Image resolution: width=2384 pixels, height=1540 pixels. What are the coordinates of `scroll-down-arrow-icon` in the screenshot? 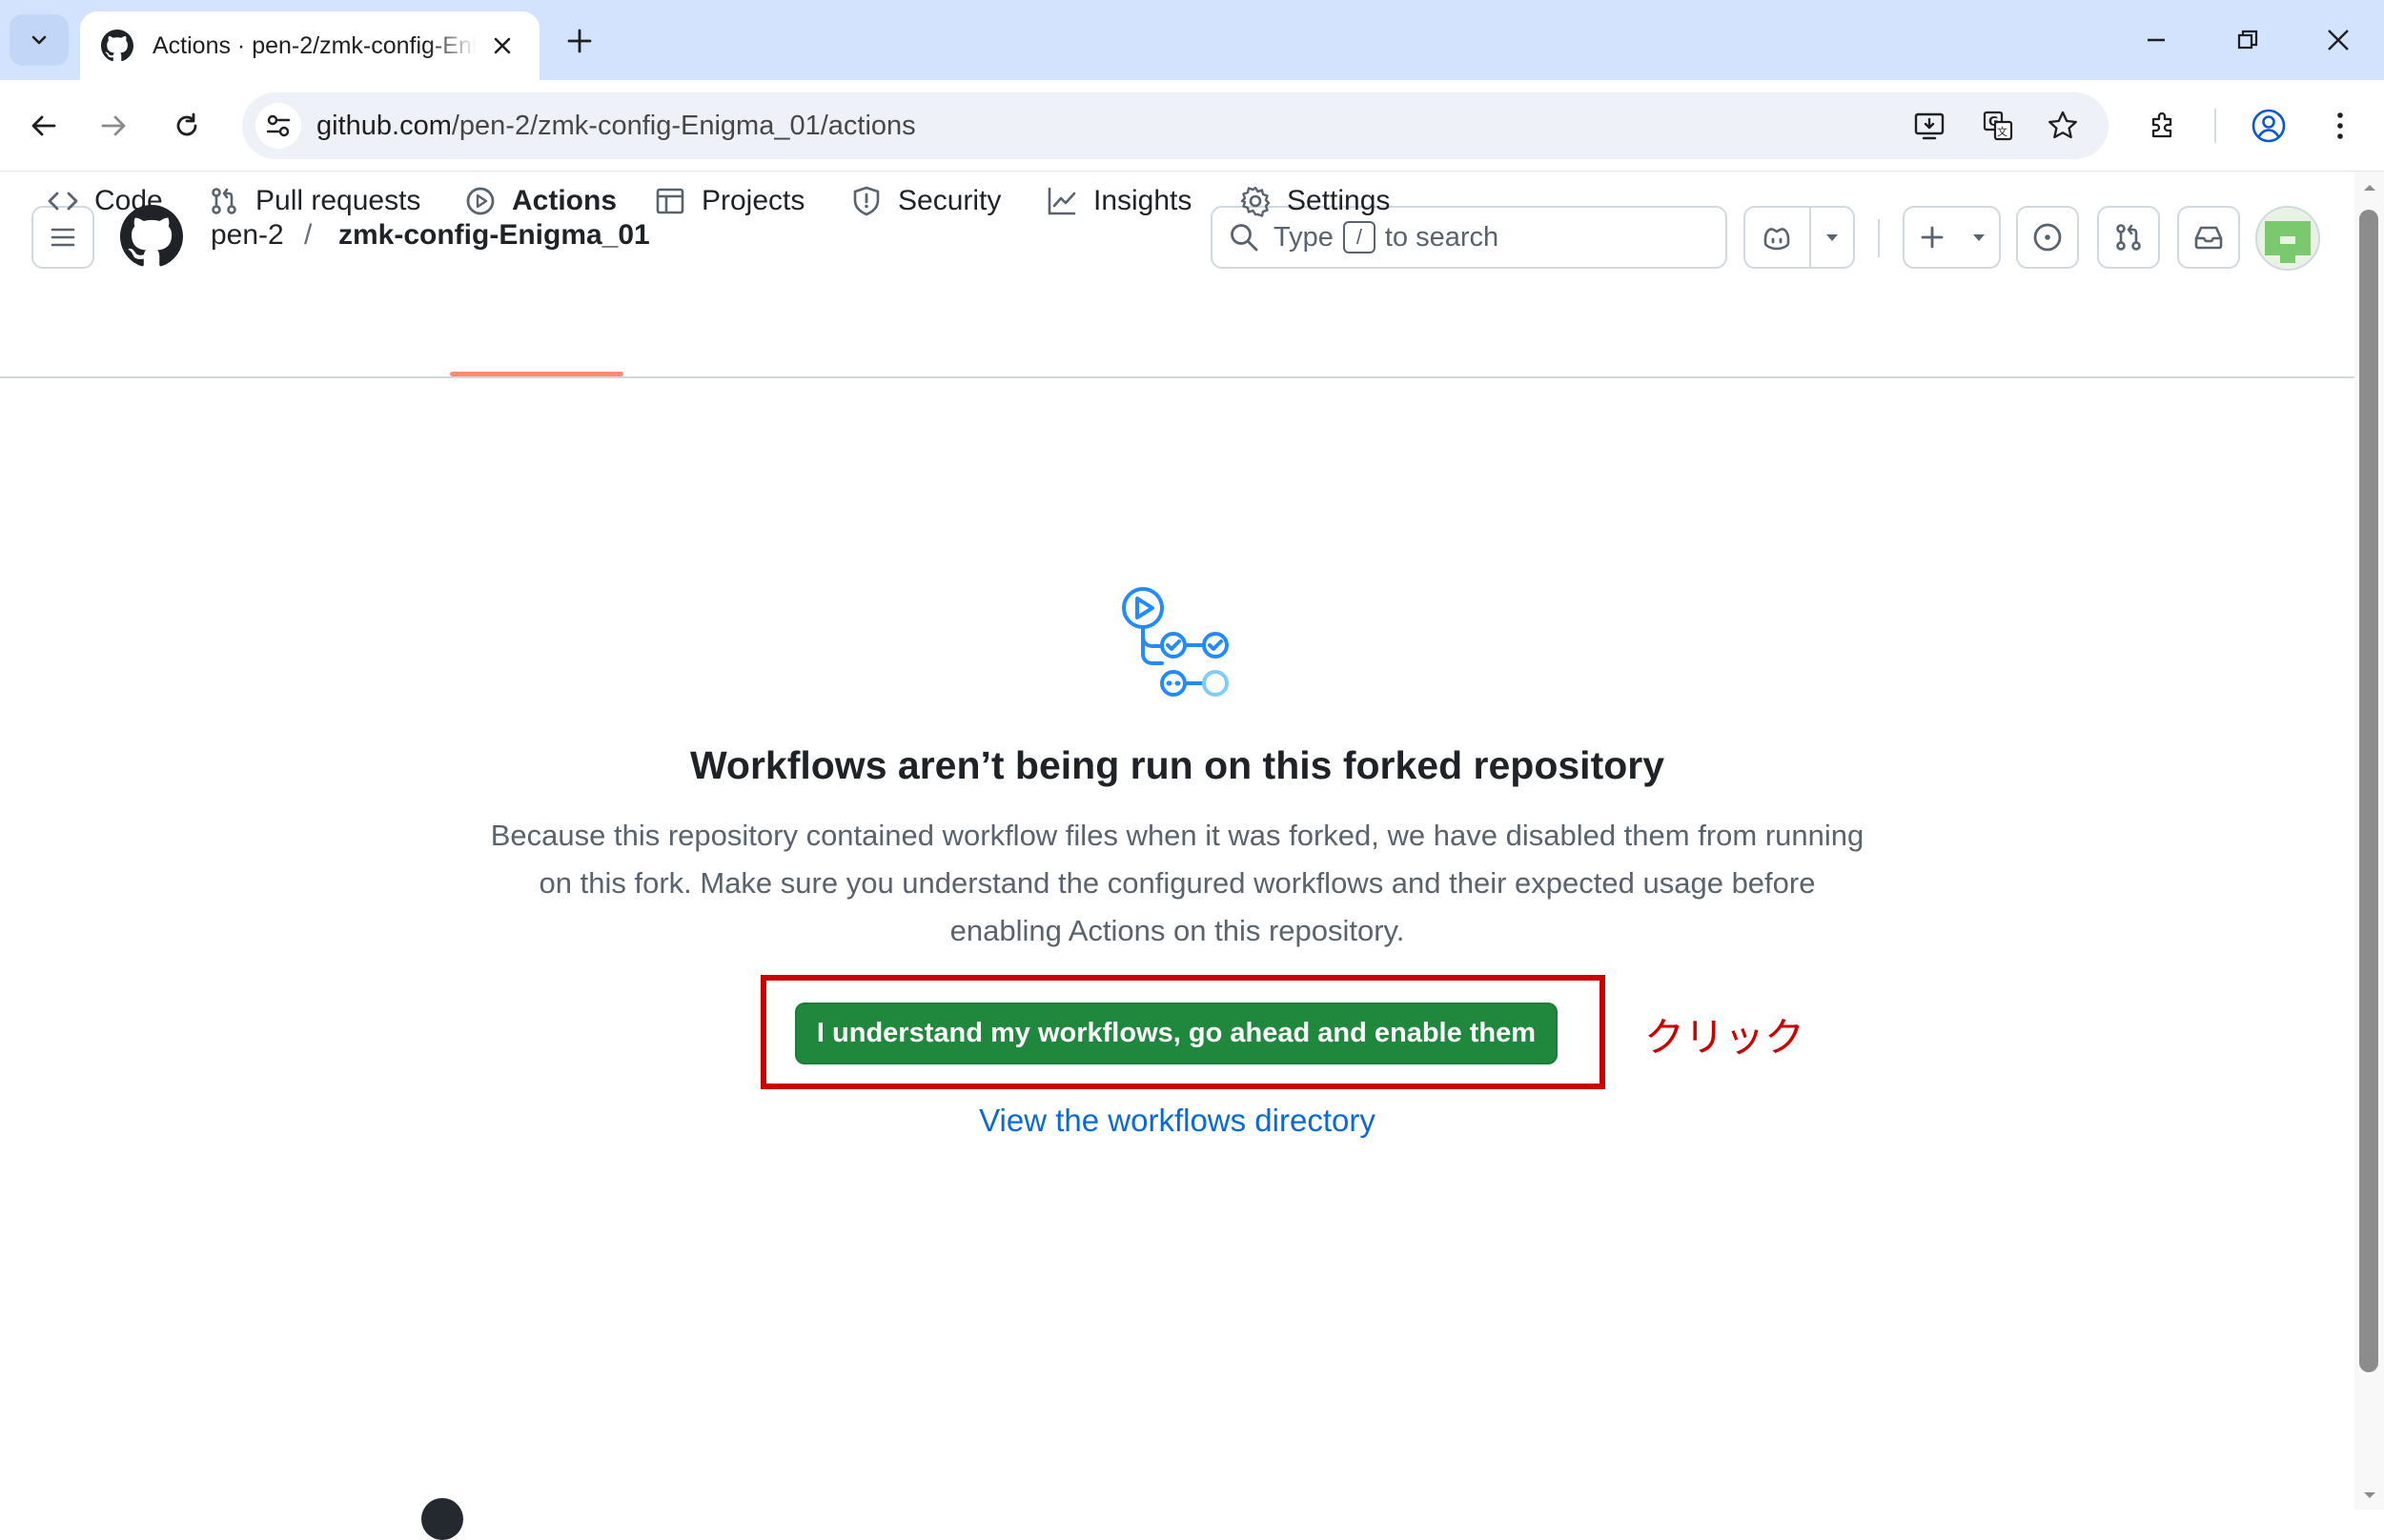 It's located at (2369, 1495).